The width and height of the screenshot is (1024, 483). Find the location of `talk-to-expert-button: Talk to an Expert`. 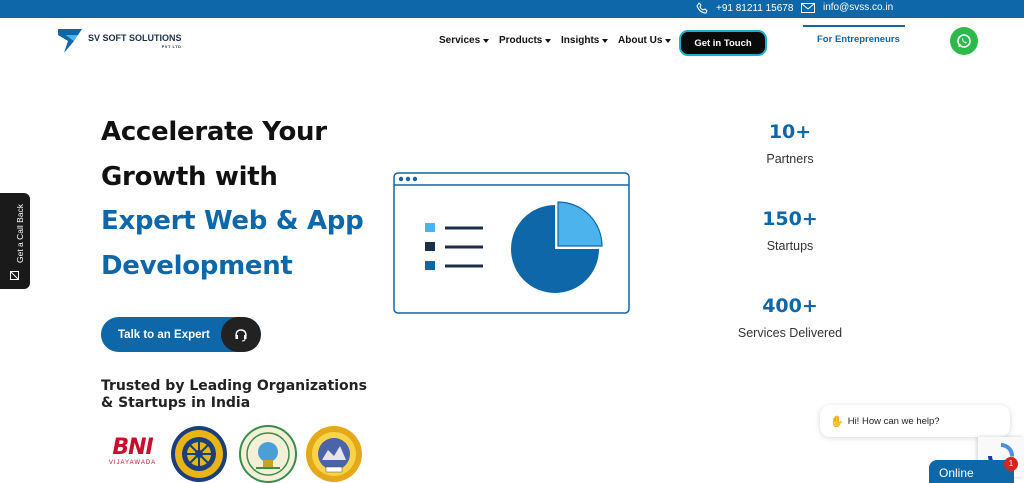

talk-to-expert-button: Talk to an Expert is located at coordinates (181, 334).